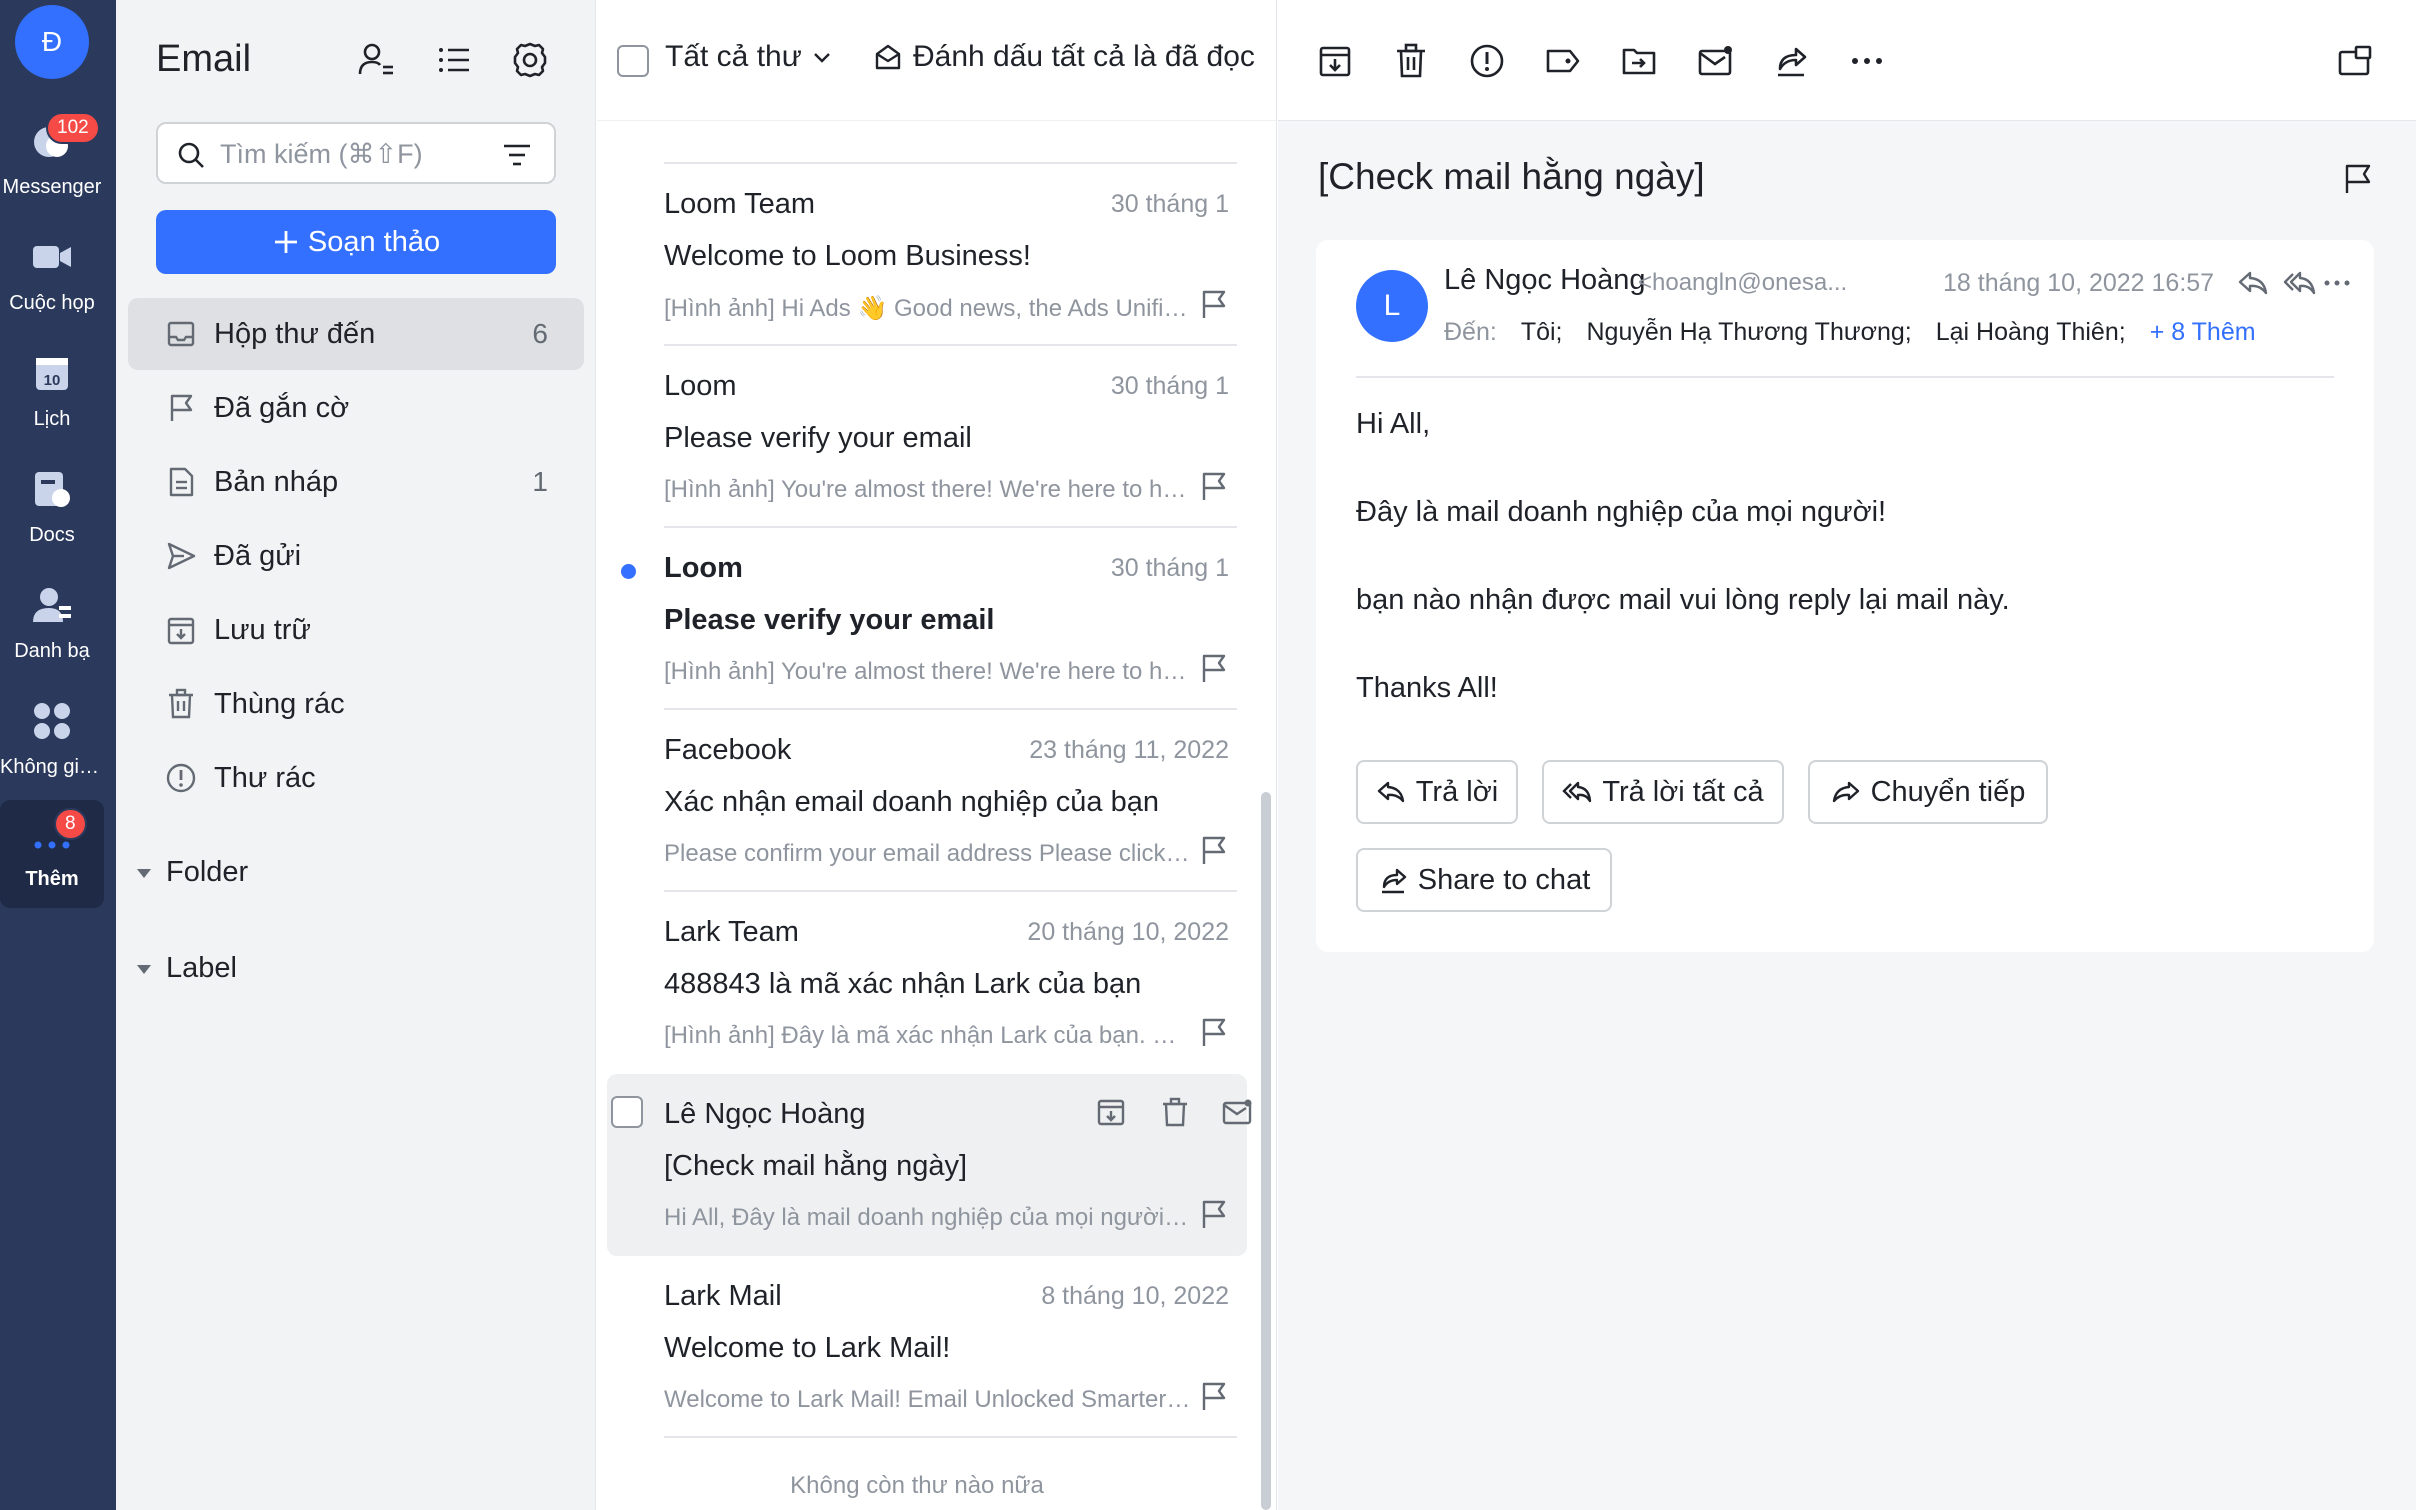  What do you see at coordinates (517, 155) in the screenshot?
I see `filter-icon` at bounding box center [517, 155].